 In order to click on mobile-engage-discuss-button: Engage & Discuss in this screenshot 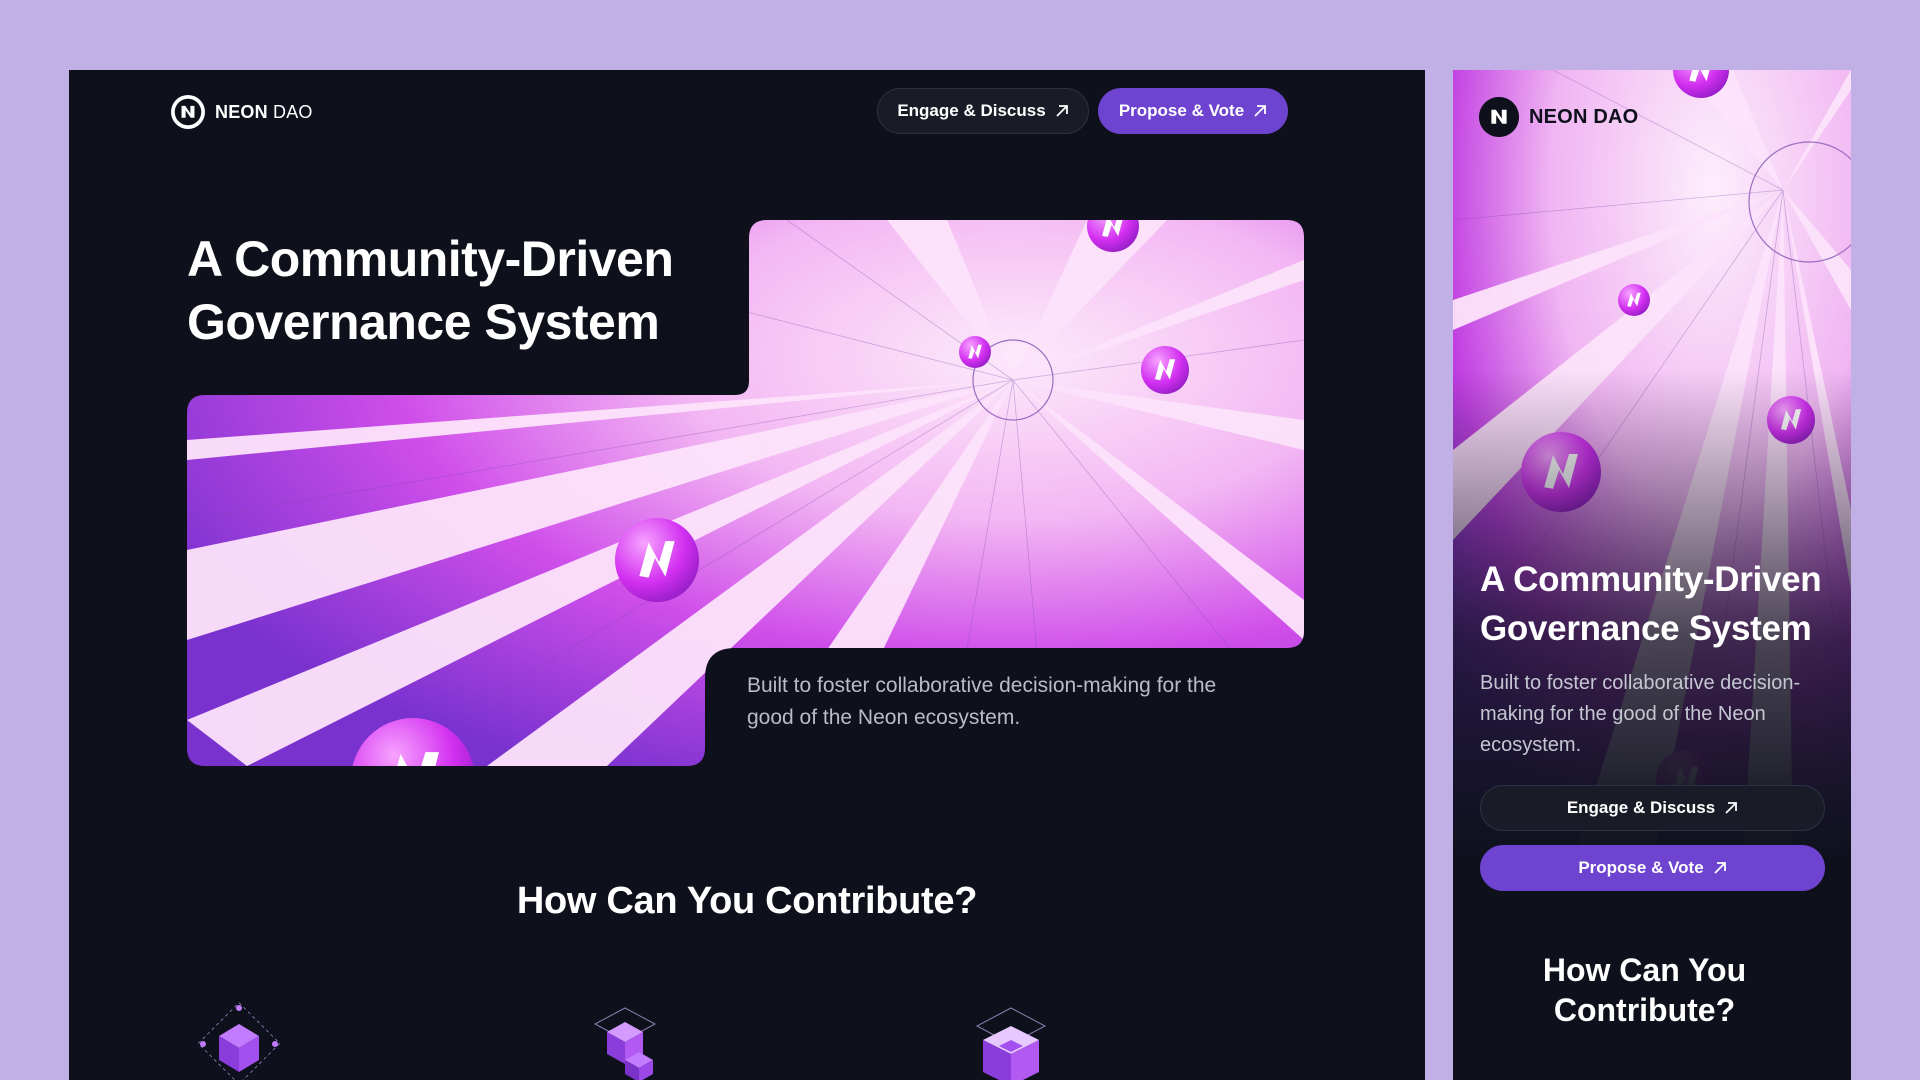, I will do `click(1652, 808)`.